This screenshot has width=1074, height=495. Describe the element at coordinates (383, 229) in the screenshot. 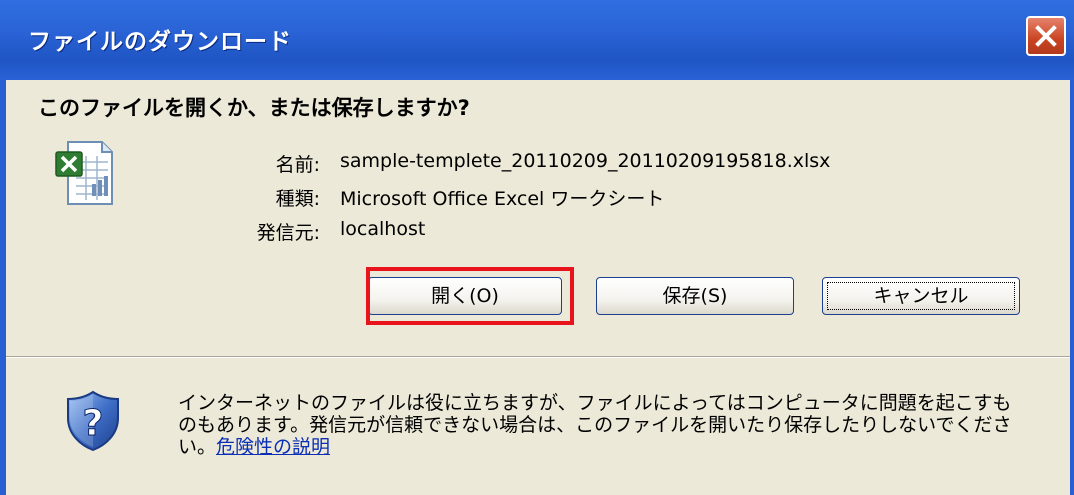

I see `source-value: localhost` at that location.